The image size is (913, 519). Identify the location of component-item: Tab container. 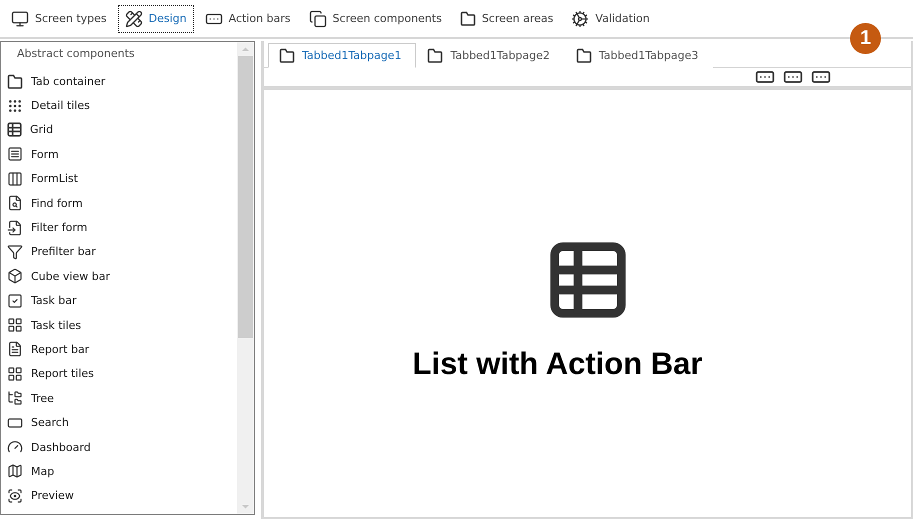
(122, 81).